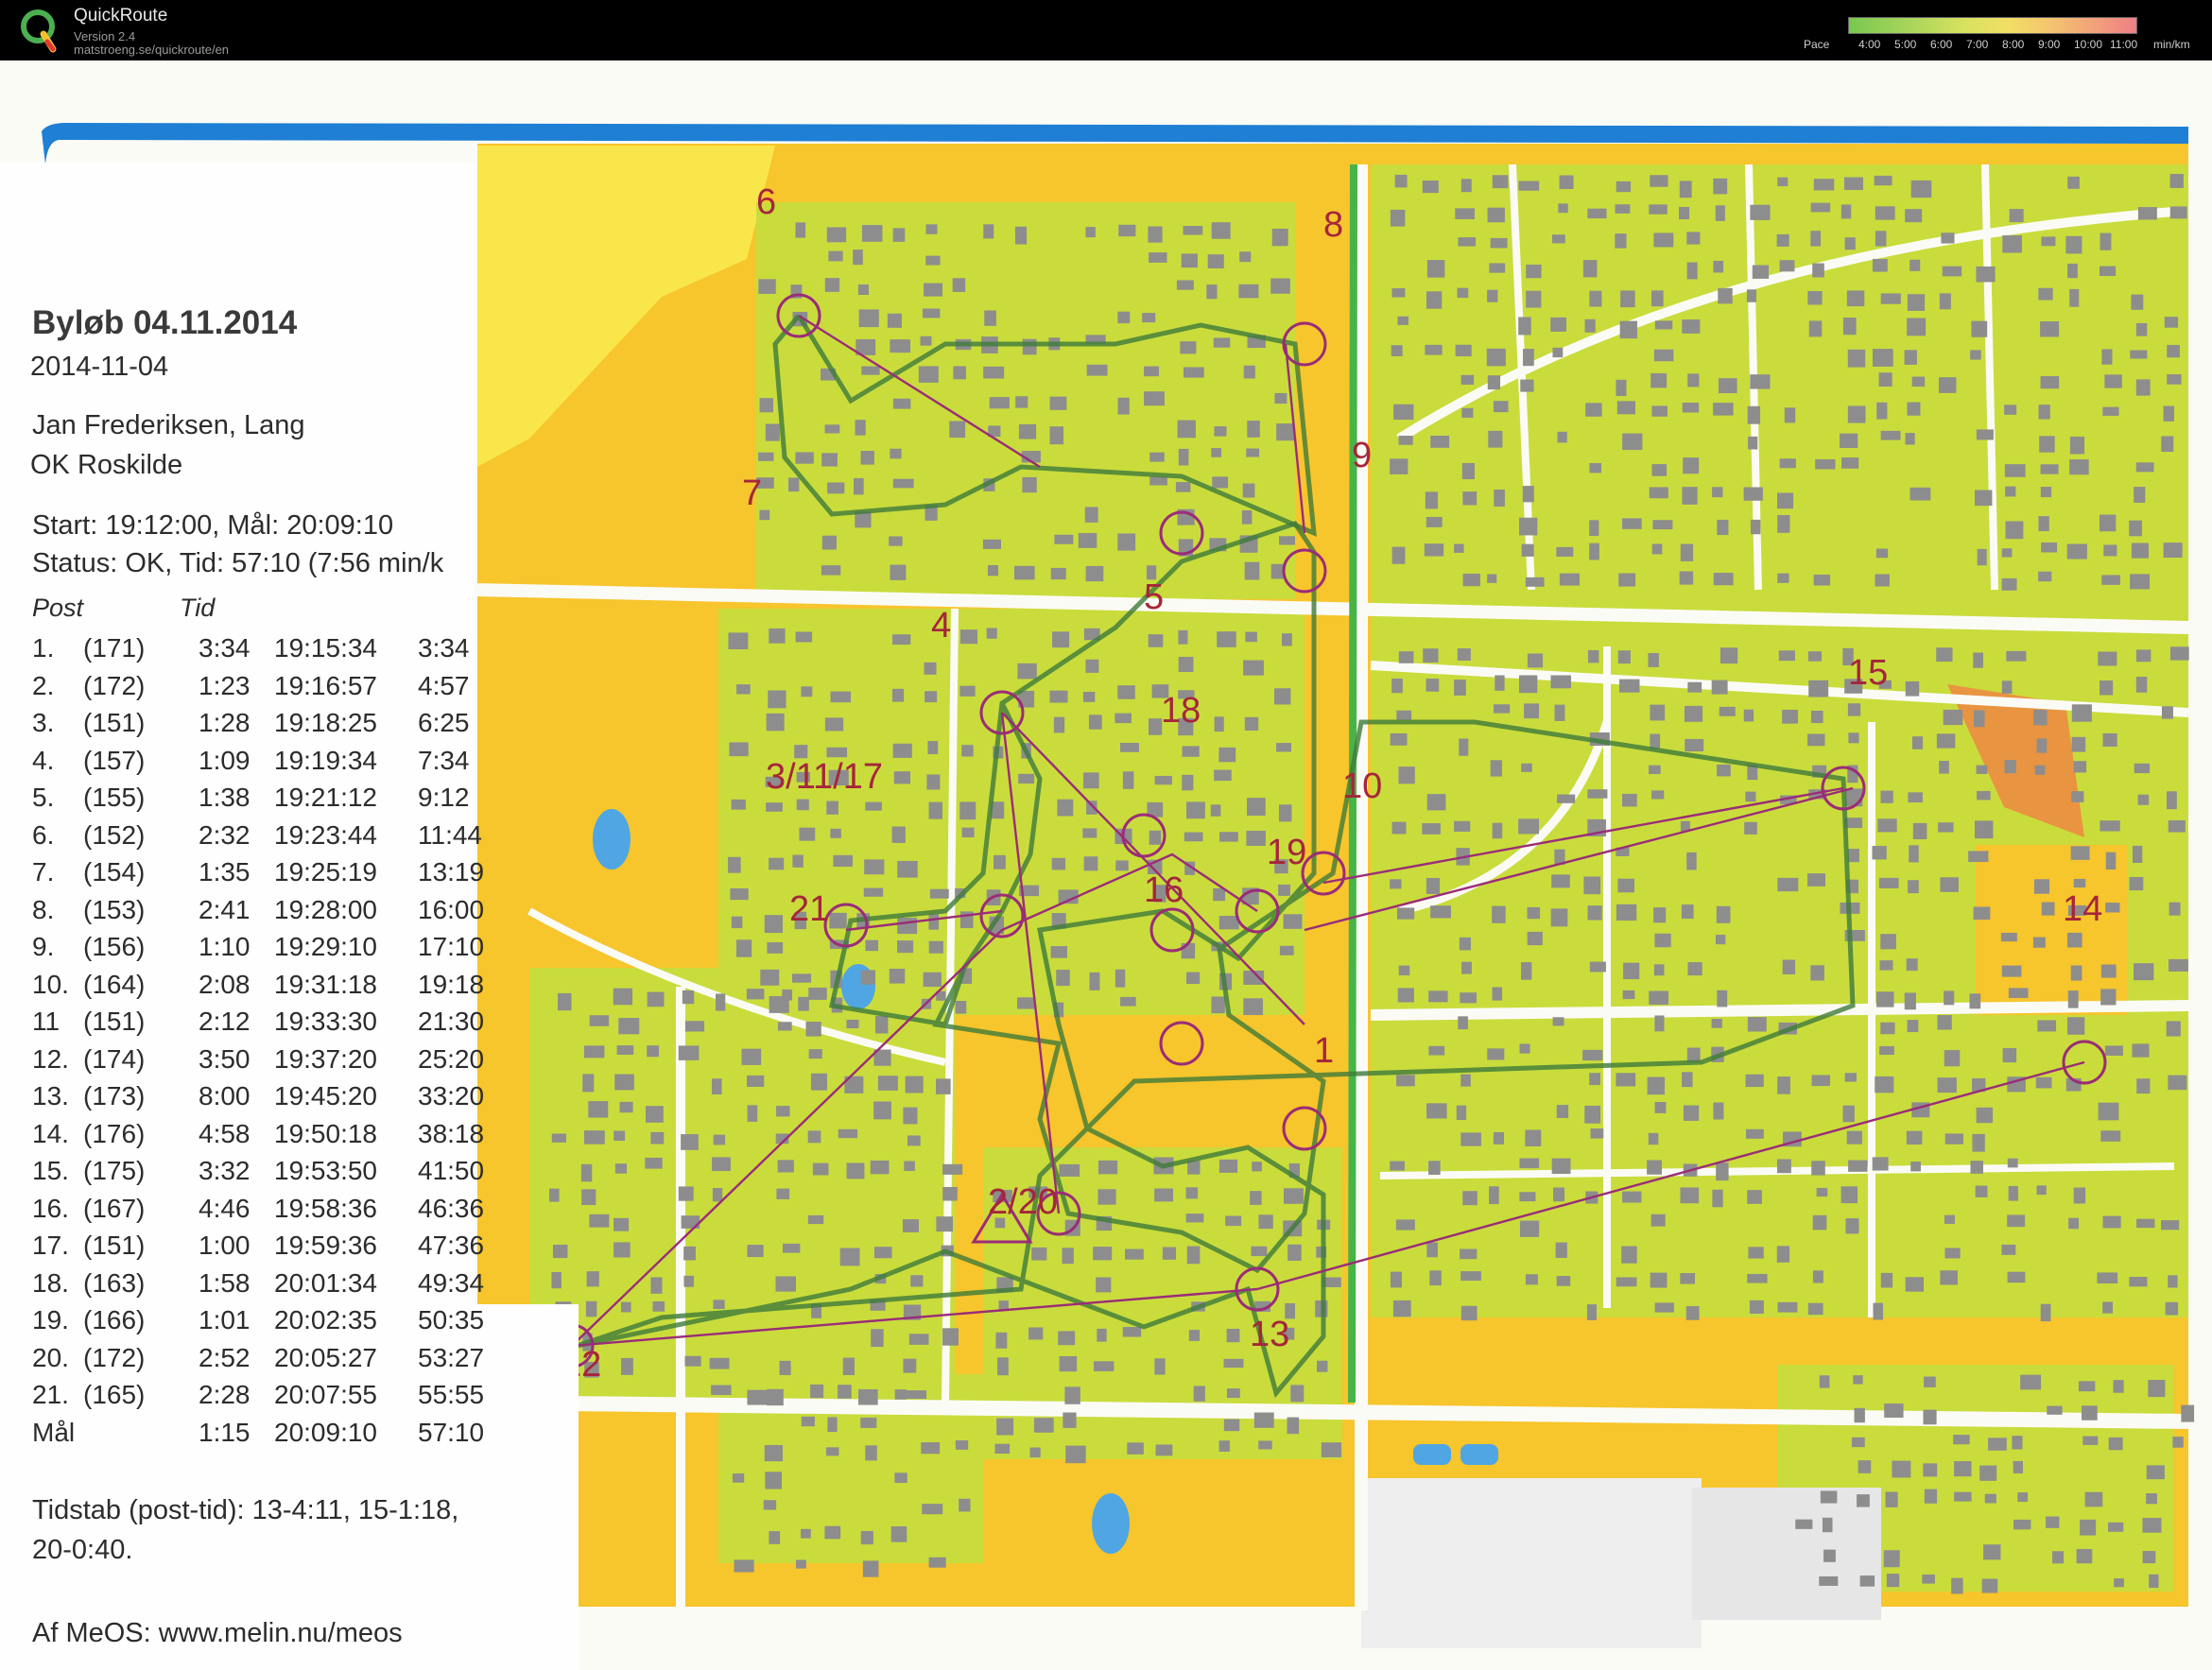 The image size is (2212, 1670). What do you see at coordinates (152, 50) in the screenshot?
I see `app-url: matstroeng.se/quickroute/en` at bounding box center [152, 50].